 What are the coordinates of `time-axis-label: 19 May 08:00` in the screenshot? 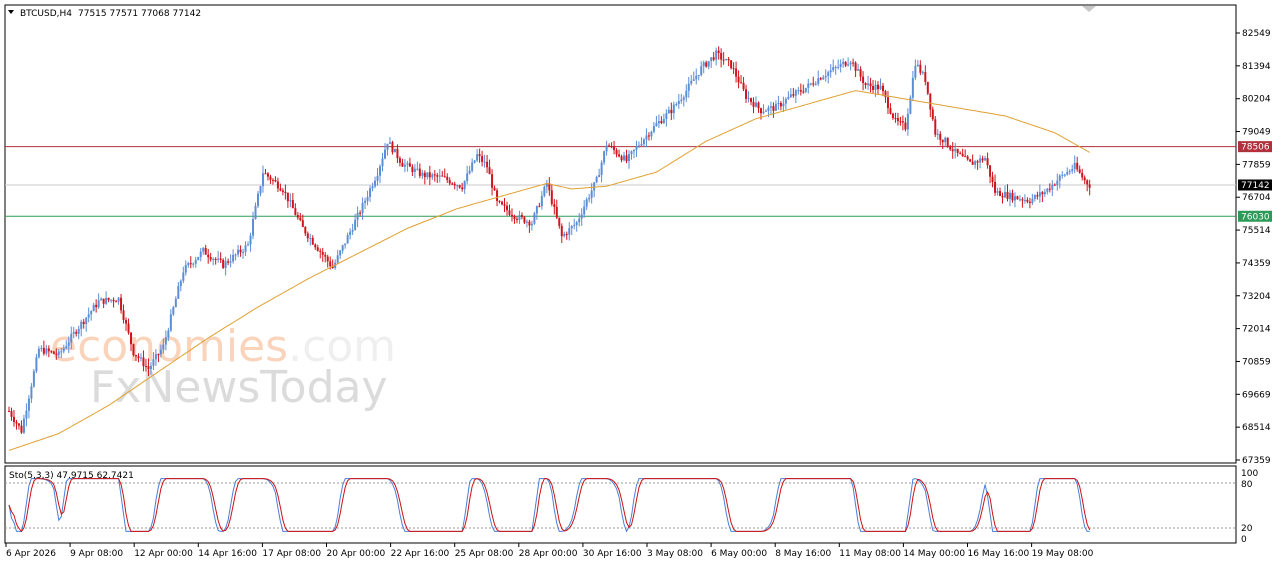 It's located at (1063, 554).